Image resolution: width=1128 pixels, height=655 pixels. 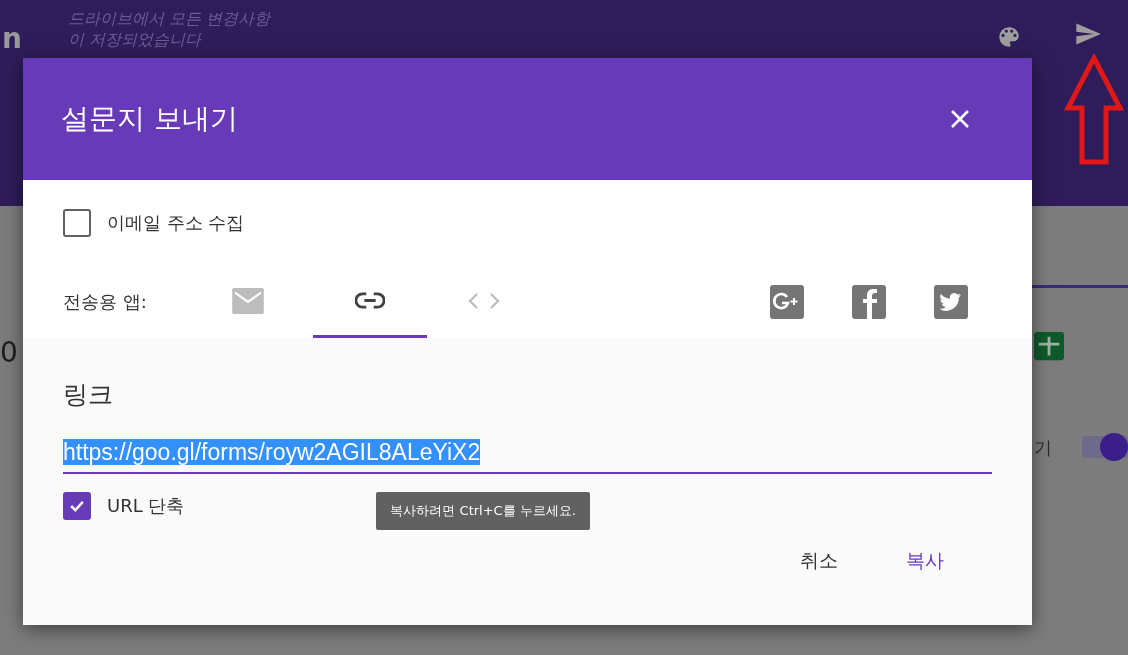 I want to click on side-number: 0, so click(x=9, y=352).